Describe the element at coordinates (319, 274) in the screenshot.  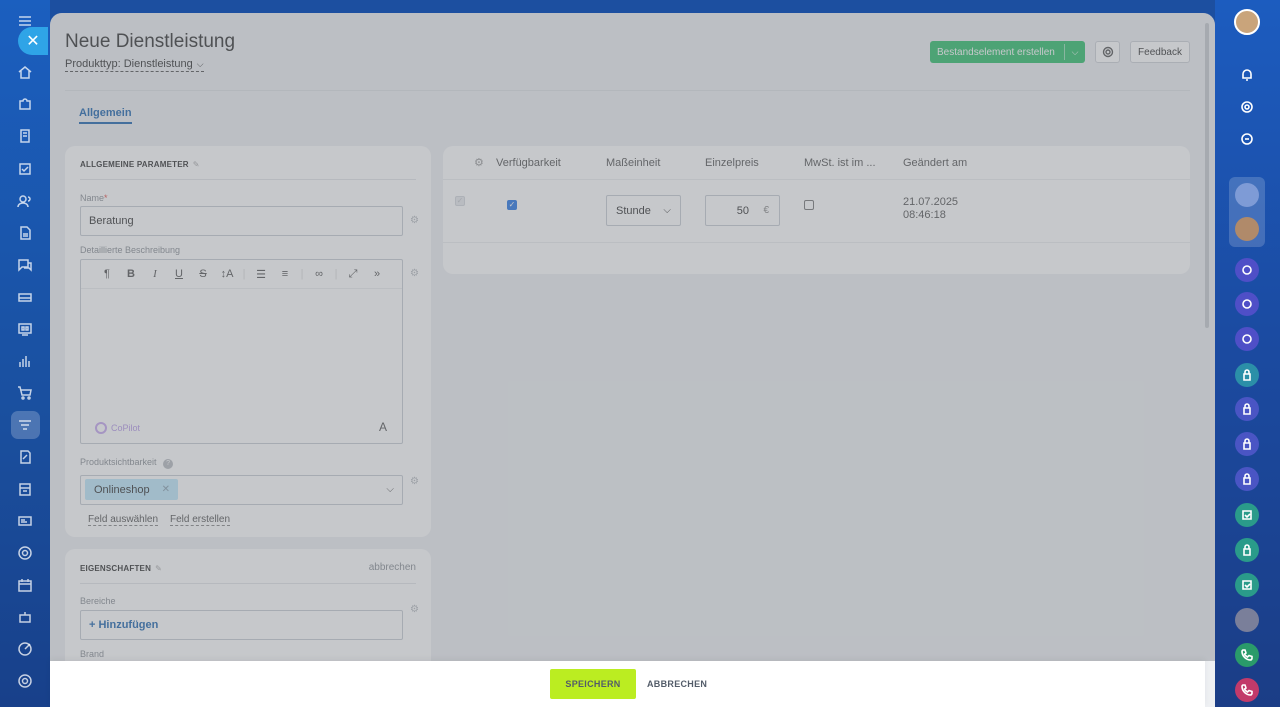
I see `link-icon: ∞` at that location.